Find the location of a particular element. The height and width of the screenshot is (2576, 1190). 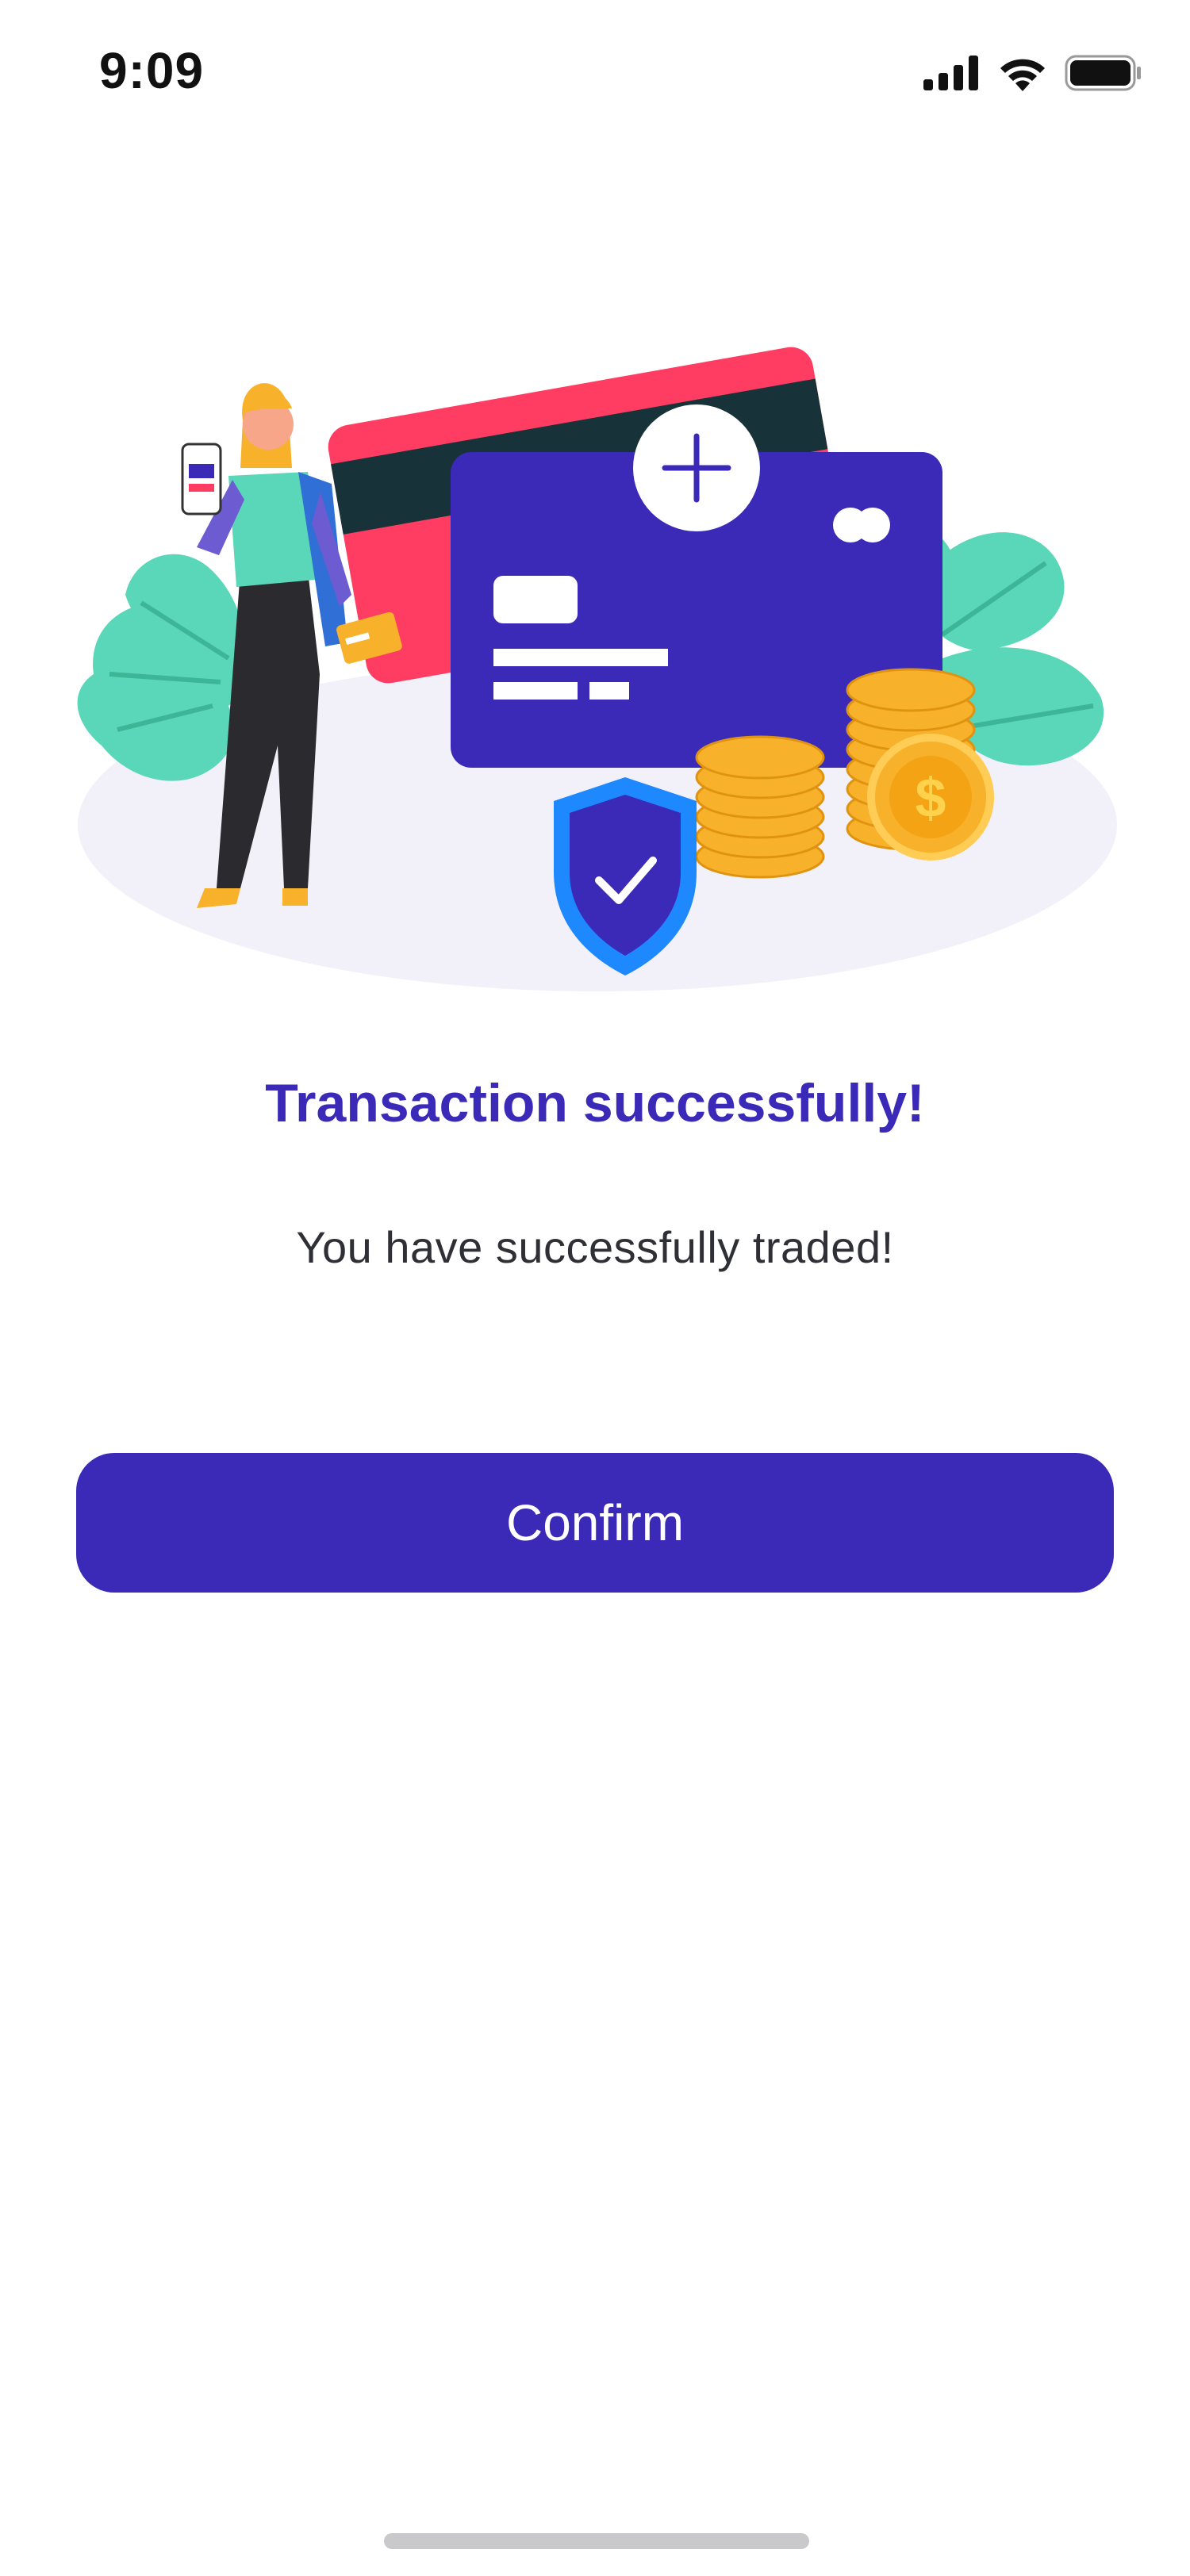

wifi-icon is located at coordinates (1022, 75).